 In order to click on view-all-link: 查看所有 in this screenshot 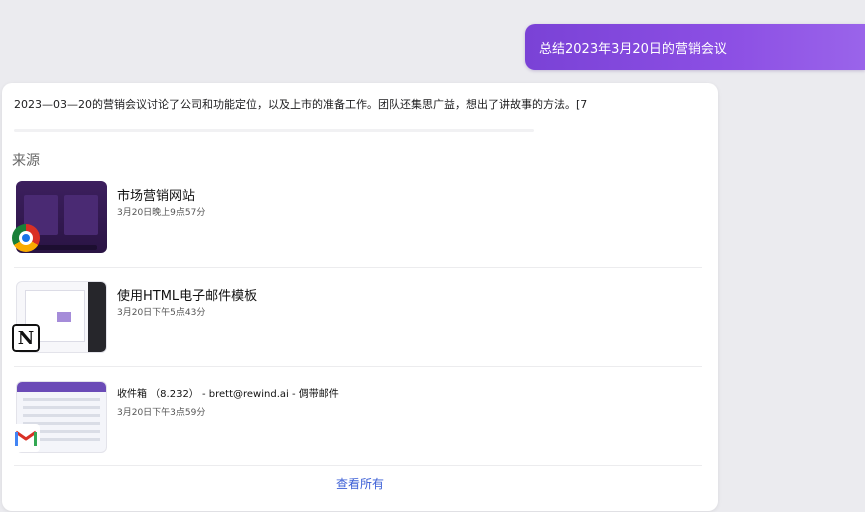, I will do `click(360, 483)`.